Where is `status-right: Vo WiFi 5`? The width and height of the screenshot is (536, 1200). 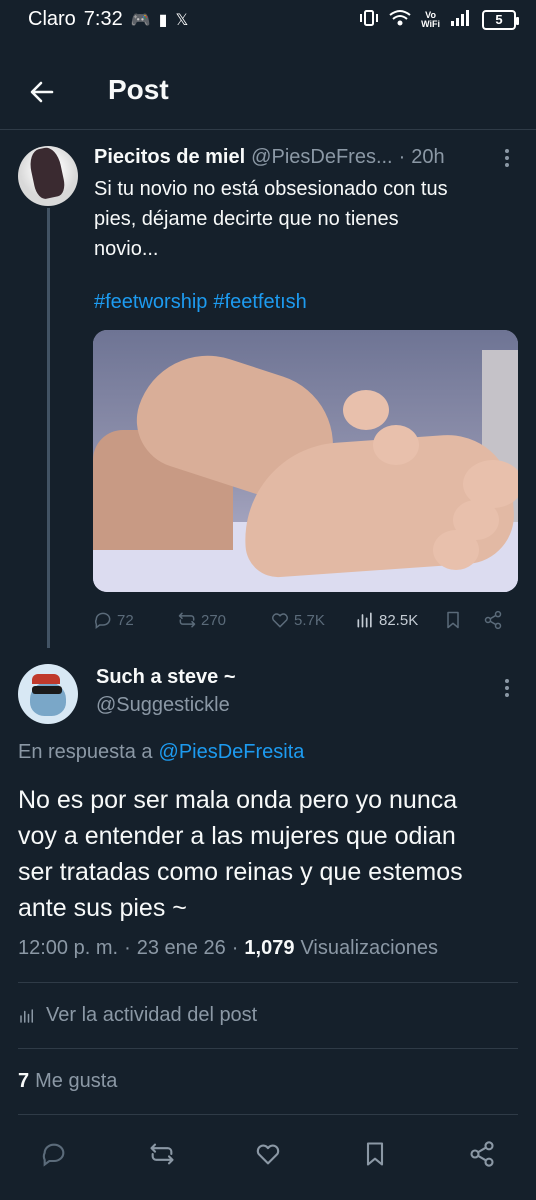
status-right: Vo WiFi 5 is located at coordinates (439, 19).